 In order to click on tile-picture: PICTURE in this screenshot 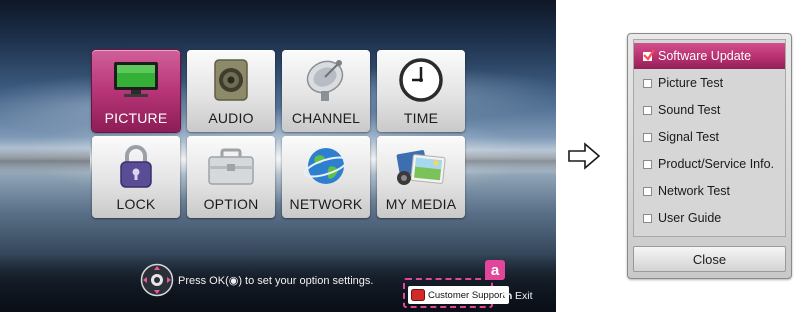, I will do `click(136, 91)`.